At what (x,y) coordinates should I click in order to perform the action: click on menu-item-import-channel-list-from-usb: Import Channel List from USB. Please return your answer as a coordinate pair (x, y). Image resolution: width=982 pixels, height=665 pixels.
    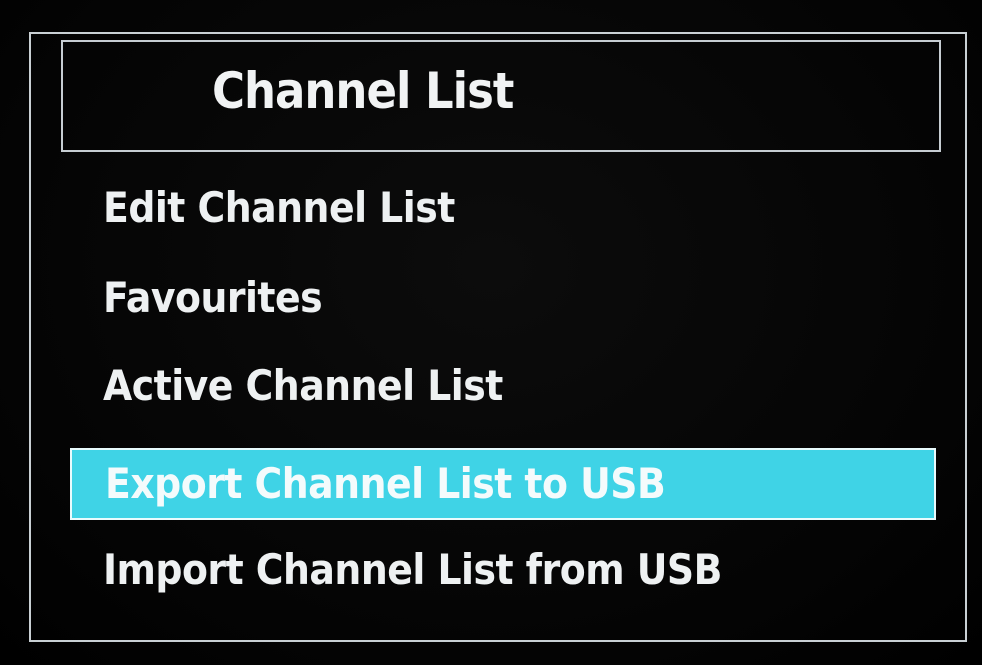
    Looking at the image, I should click on (503, 570).